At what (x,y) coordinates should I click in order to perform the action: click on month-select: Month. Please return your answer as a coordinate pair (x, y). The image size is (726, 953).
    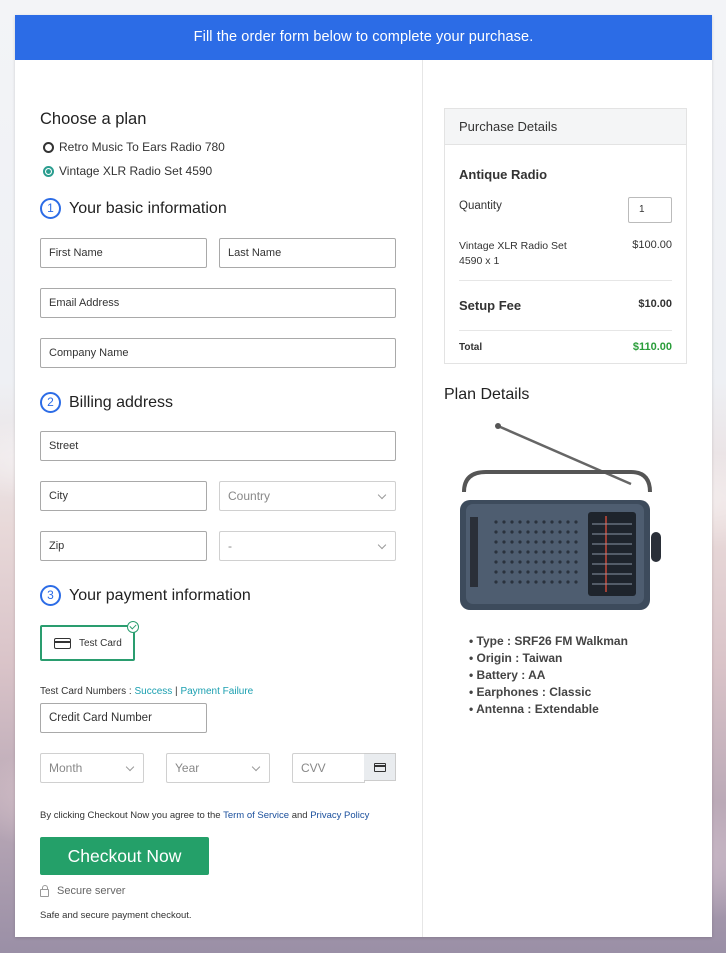
    Looking at the image, I should click on (92, 768).